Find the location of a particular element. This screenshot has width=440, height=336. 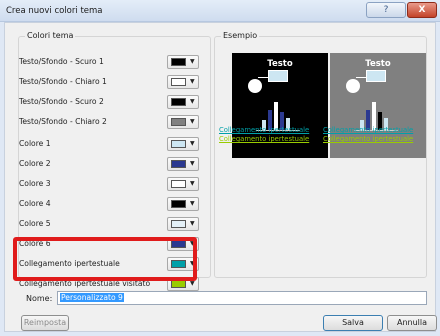

preview-gray-title: Testo is located at coordinates (378, 64).